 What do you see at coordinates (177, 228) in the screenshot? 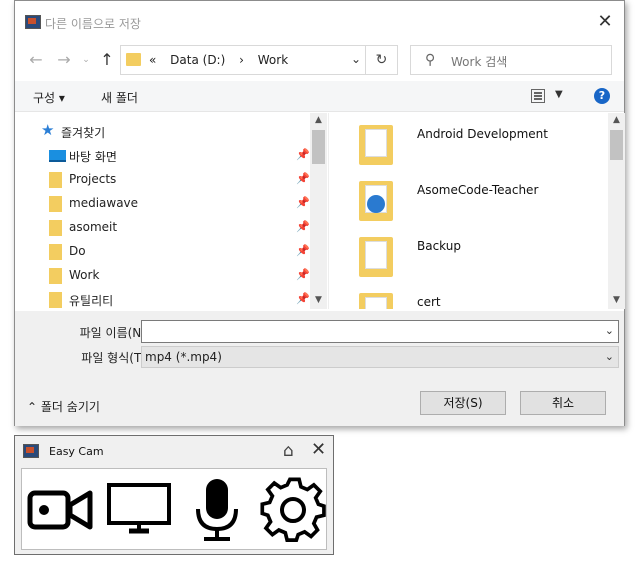
I see `nav-item-asomeit: asomeit 📌` at bounding box center [177, 228].